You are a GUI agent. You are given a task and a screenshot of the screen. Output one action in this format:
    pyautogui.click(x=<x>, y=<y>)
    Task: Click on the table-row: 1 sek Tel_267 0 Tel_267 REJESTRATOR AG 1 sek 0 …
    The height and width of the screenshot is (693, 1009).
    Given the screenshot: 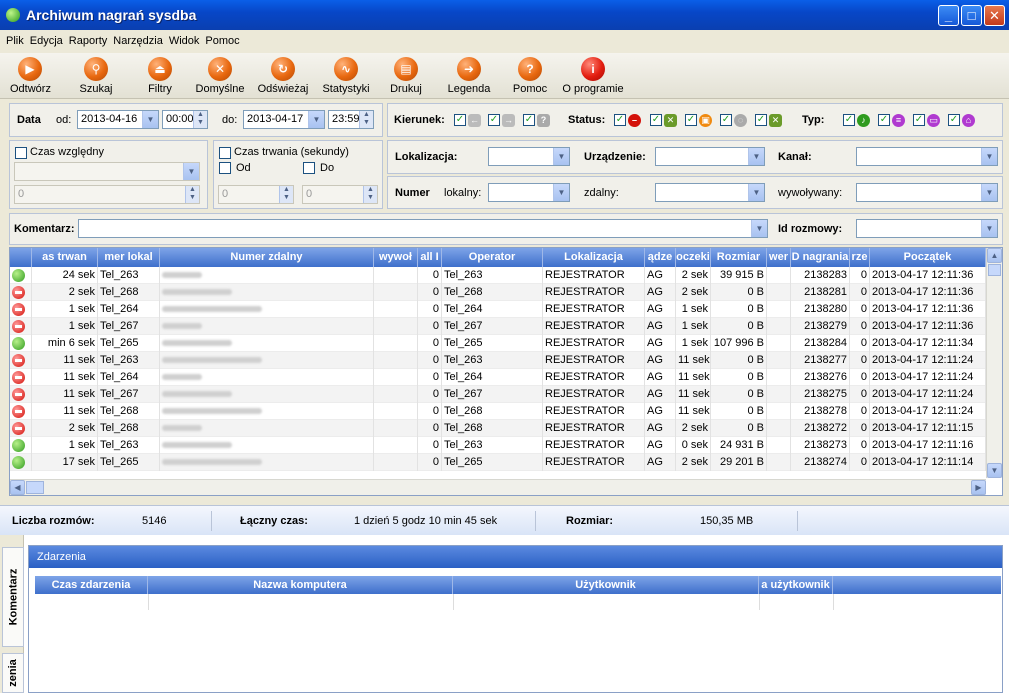 What is the action you would take?
    pyautogui.click(x=498, y=326)
    